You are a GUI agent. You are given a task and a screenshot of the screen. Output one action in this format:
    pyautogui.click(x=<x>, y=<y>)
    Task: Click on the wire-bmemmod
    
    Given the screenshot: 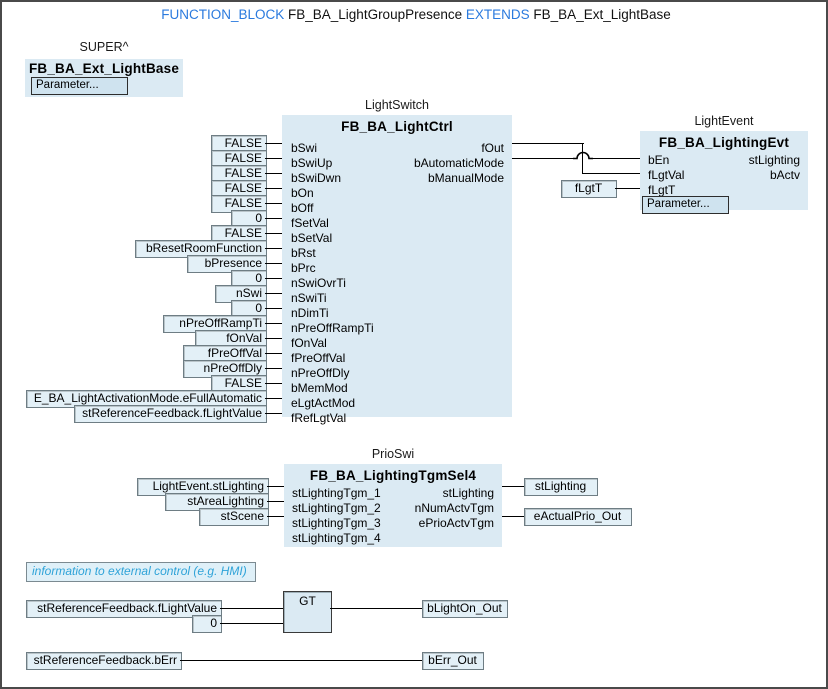 What is the action you would take?
    pyautogui.click(x=273, y=383)
    